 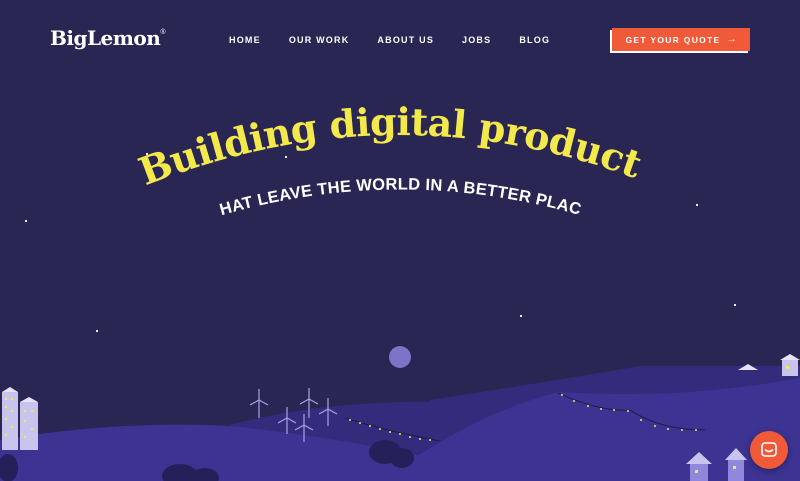 I want to click on nav-item-about-us: ABOUT US, so click(x=405, y=40).